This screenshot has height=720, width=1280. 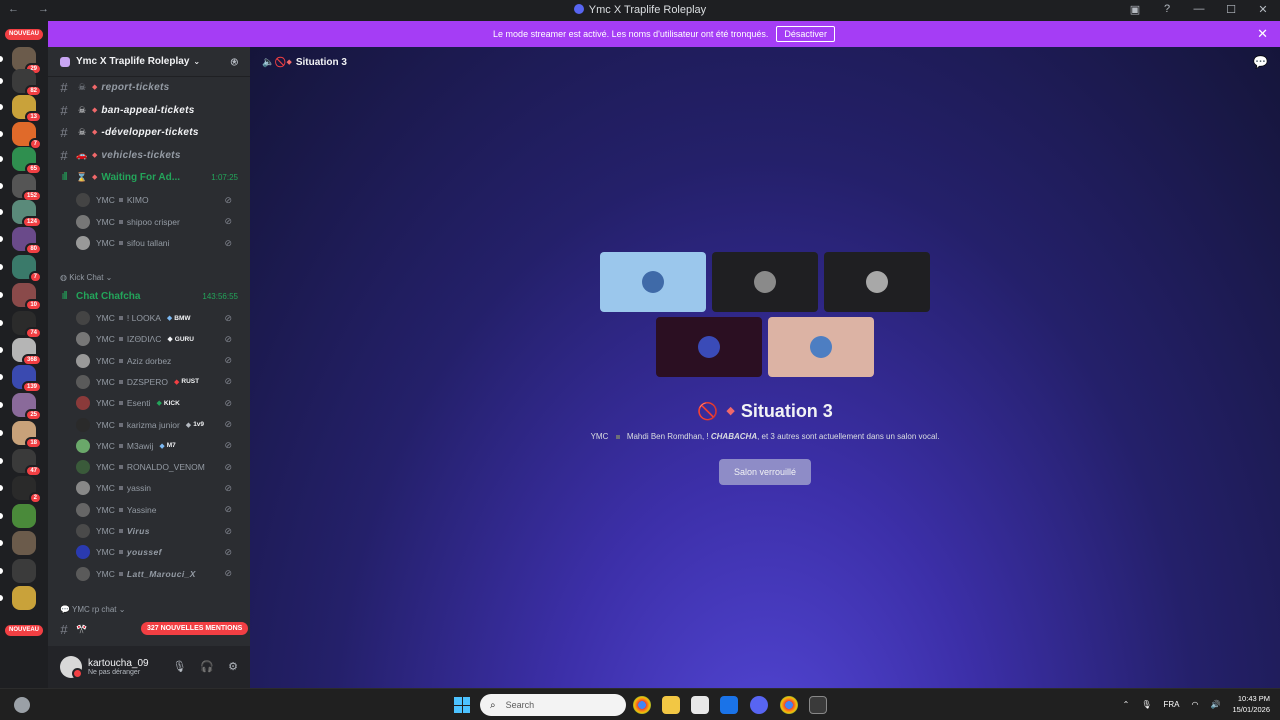 What do you see at coordinates (159, 552) in the screenshot?
I see `voice-user: YMC youssef ⊘` at bounding box center [159, 552].